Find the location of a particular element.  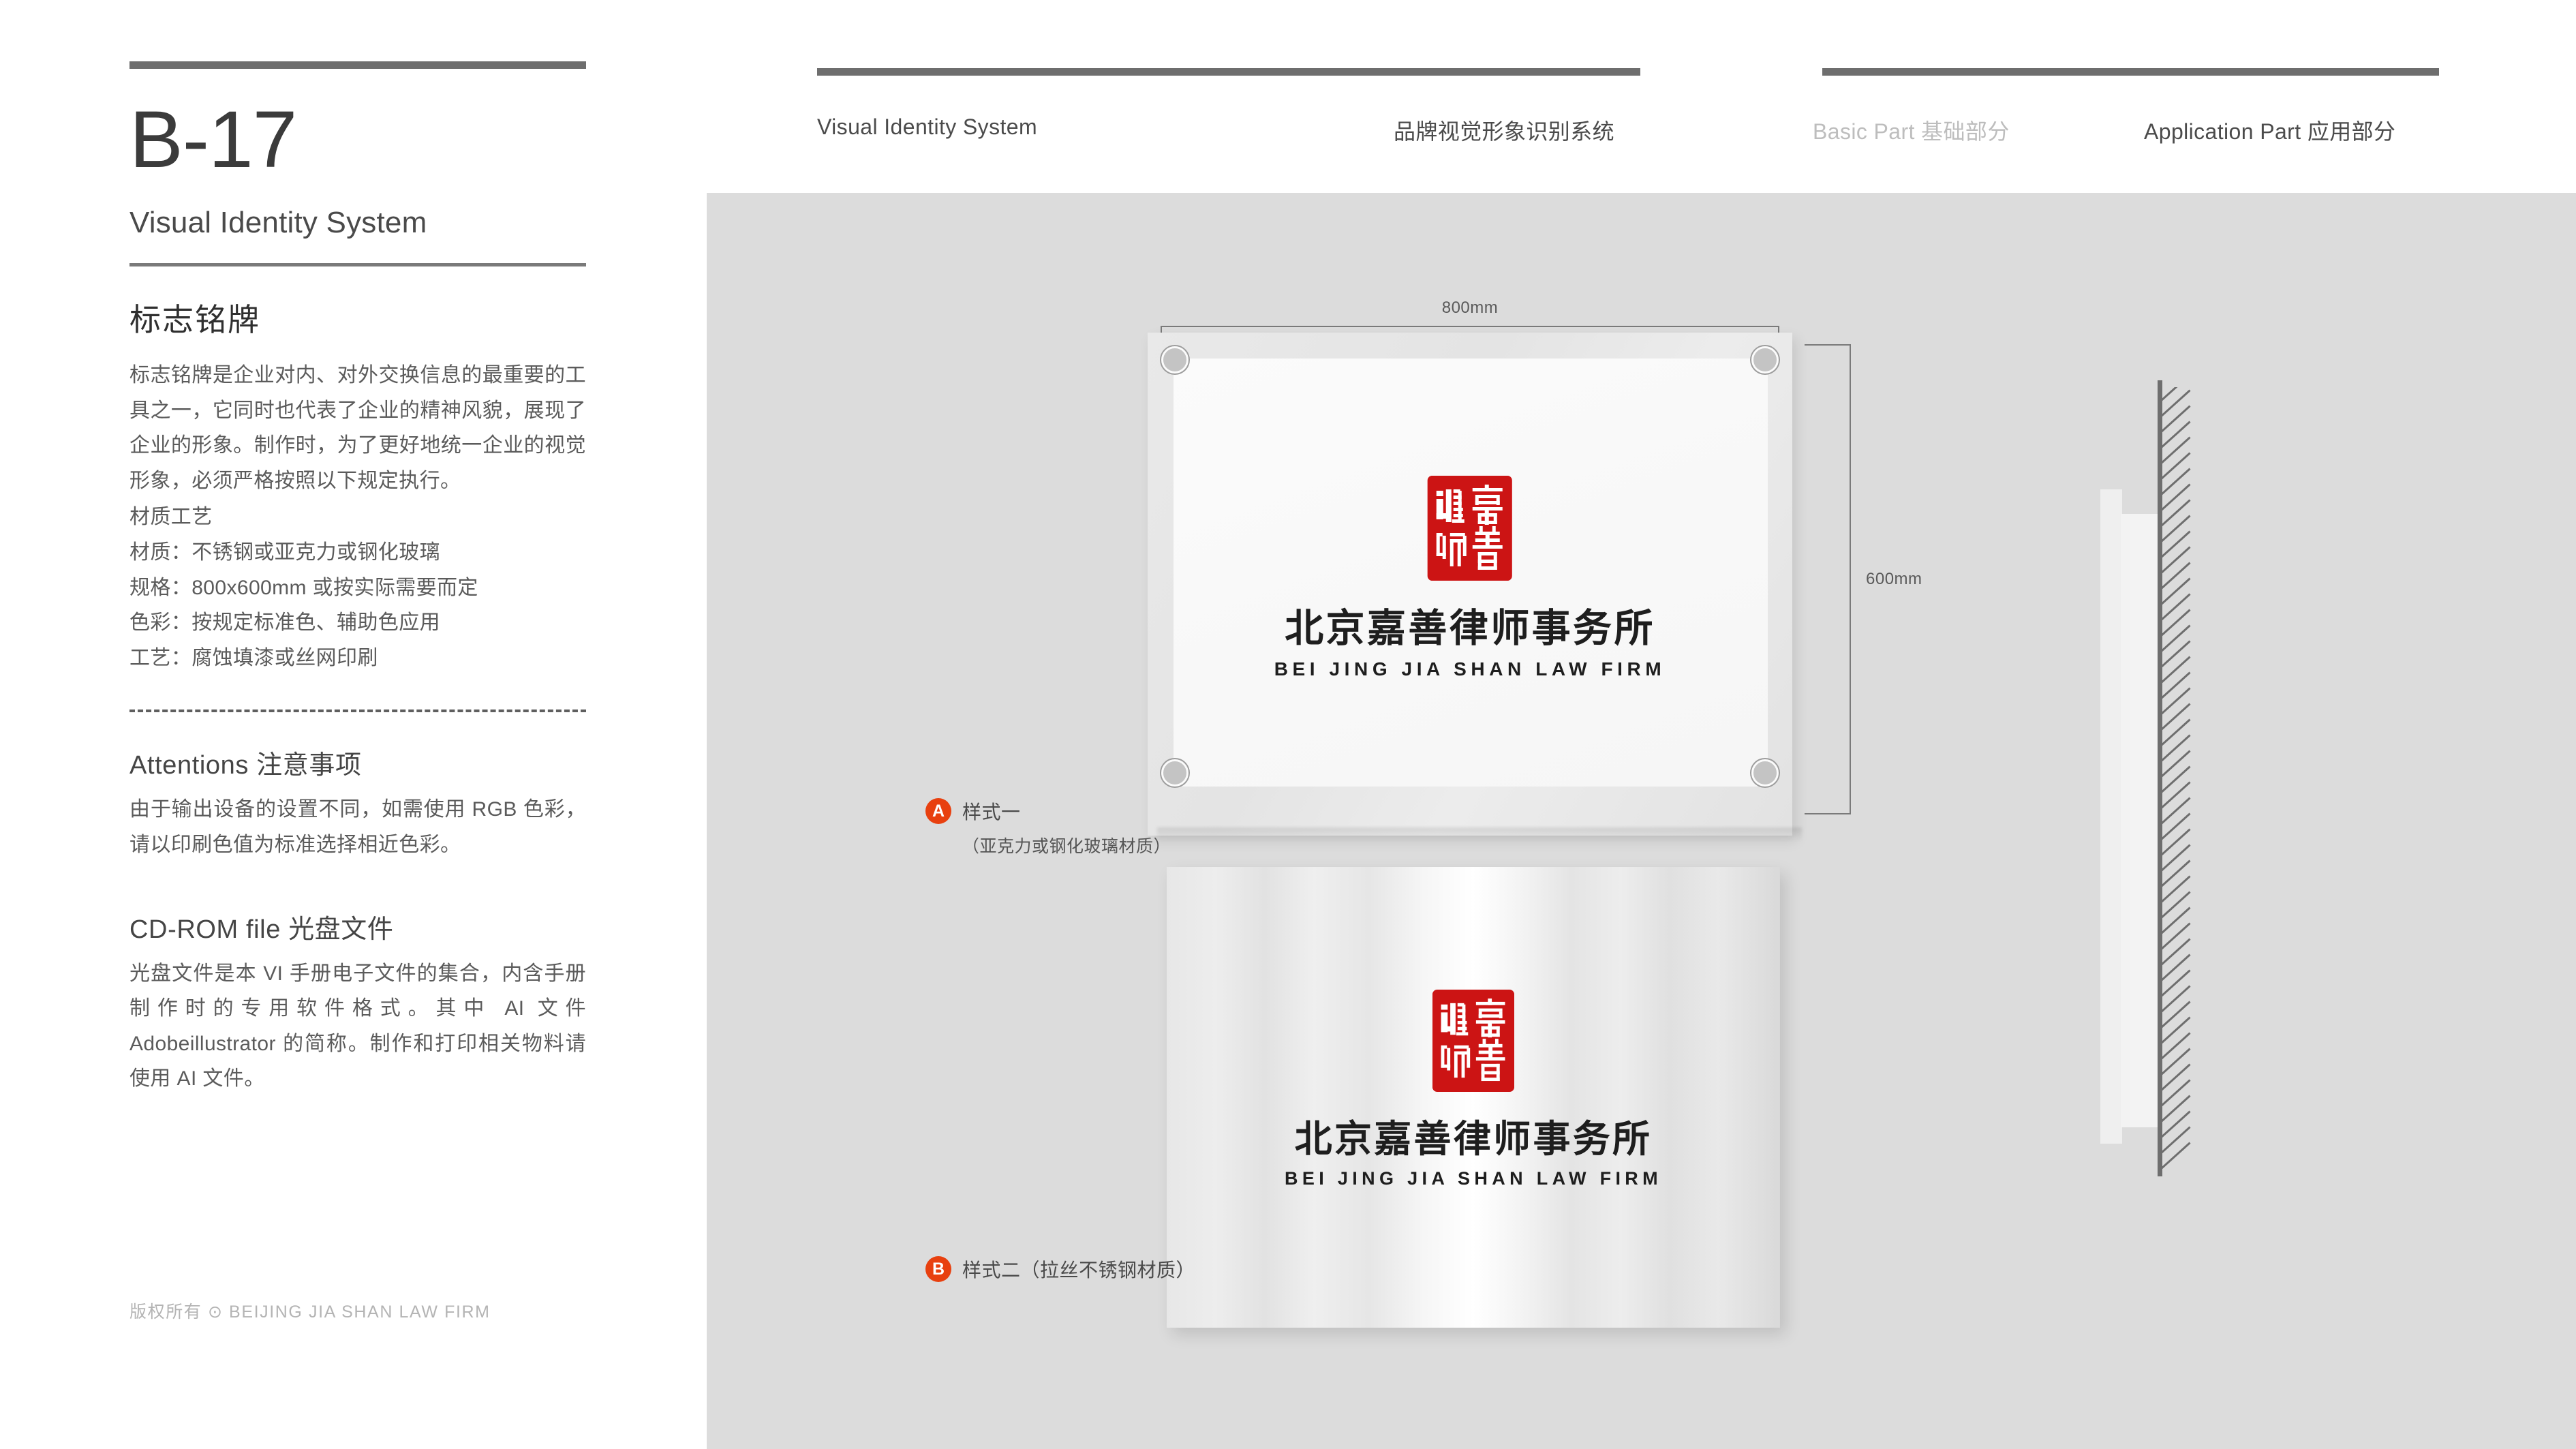

acrylic-glass-panel: 北京嘉善律师事务所 BEI JING JIA SHAN LAW FIRM is located at coordinates (1470, 584).